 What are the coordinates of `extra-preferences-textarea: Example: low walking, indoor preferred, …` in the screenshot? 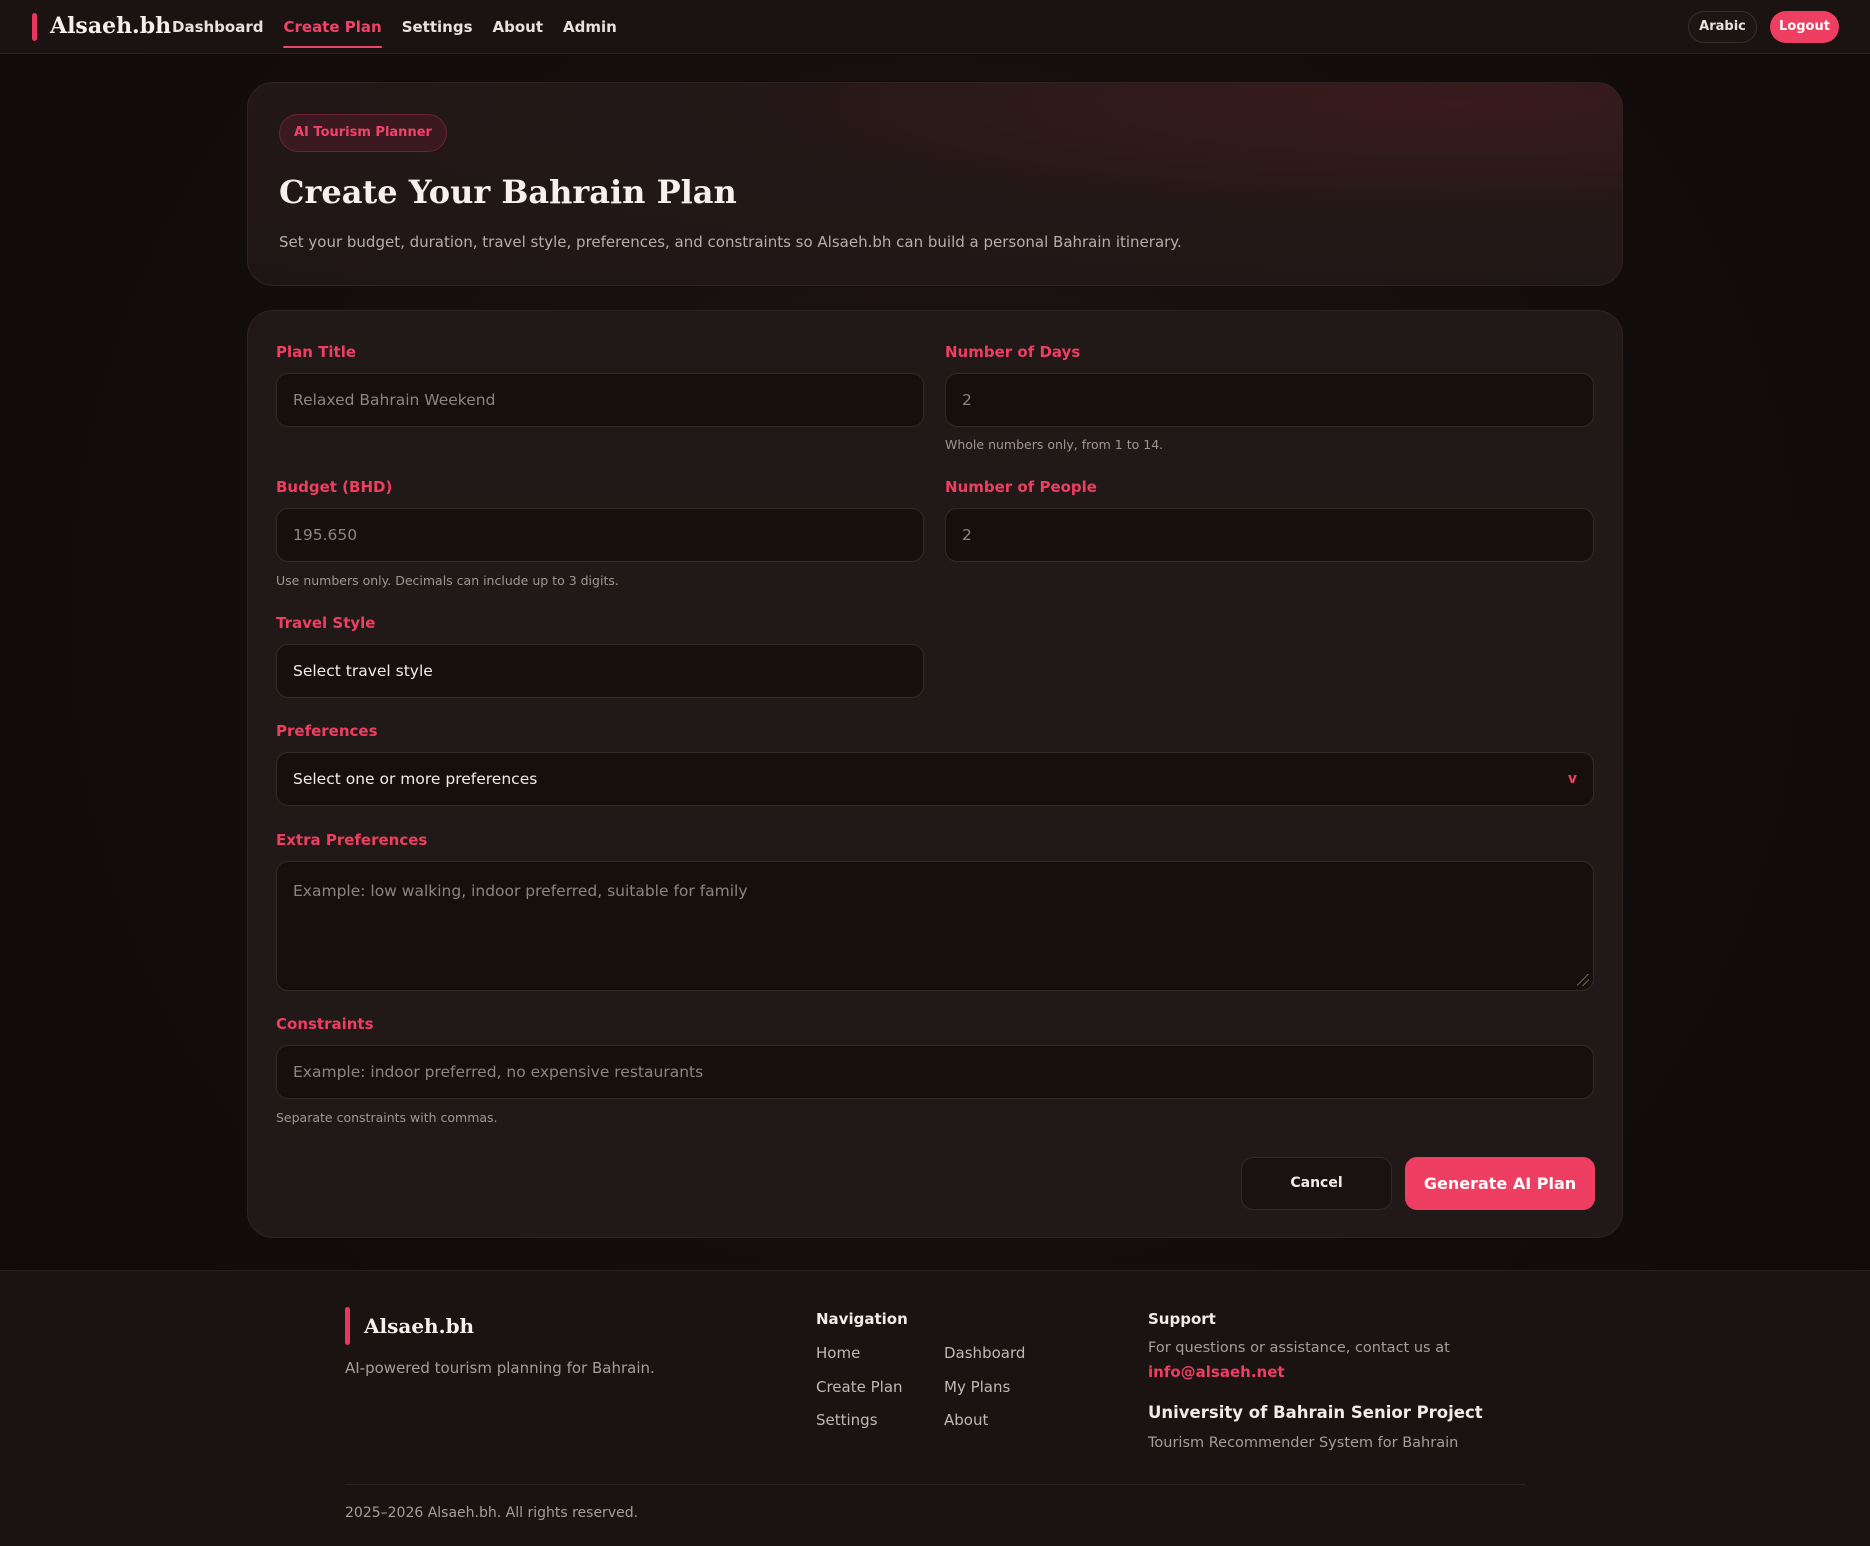 It's located at (935, 926).